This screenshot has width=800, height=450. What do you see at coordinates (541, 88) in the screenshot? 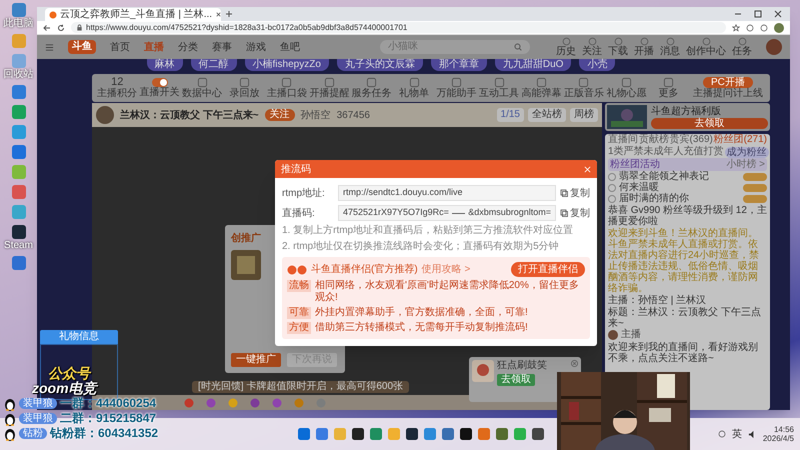
I see `toolbar-item: 高能弹幕` at bounding box center [541, 88].